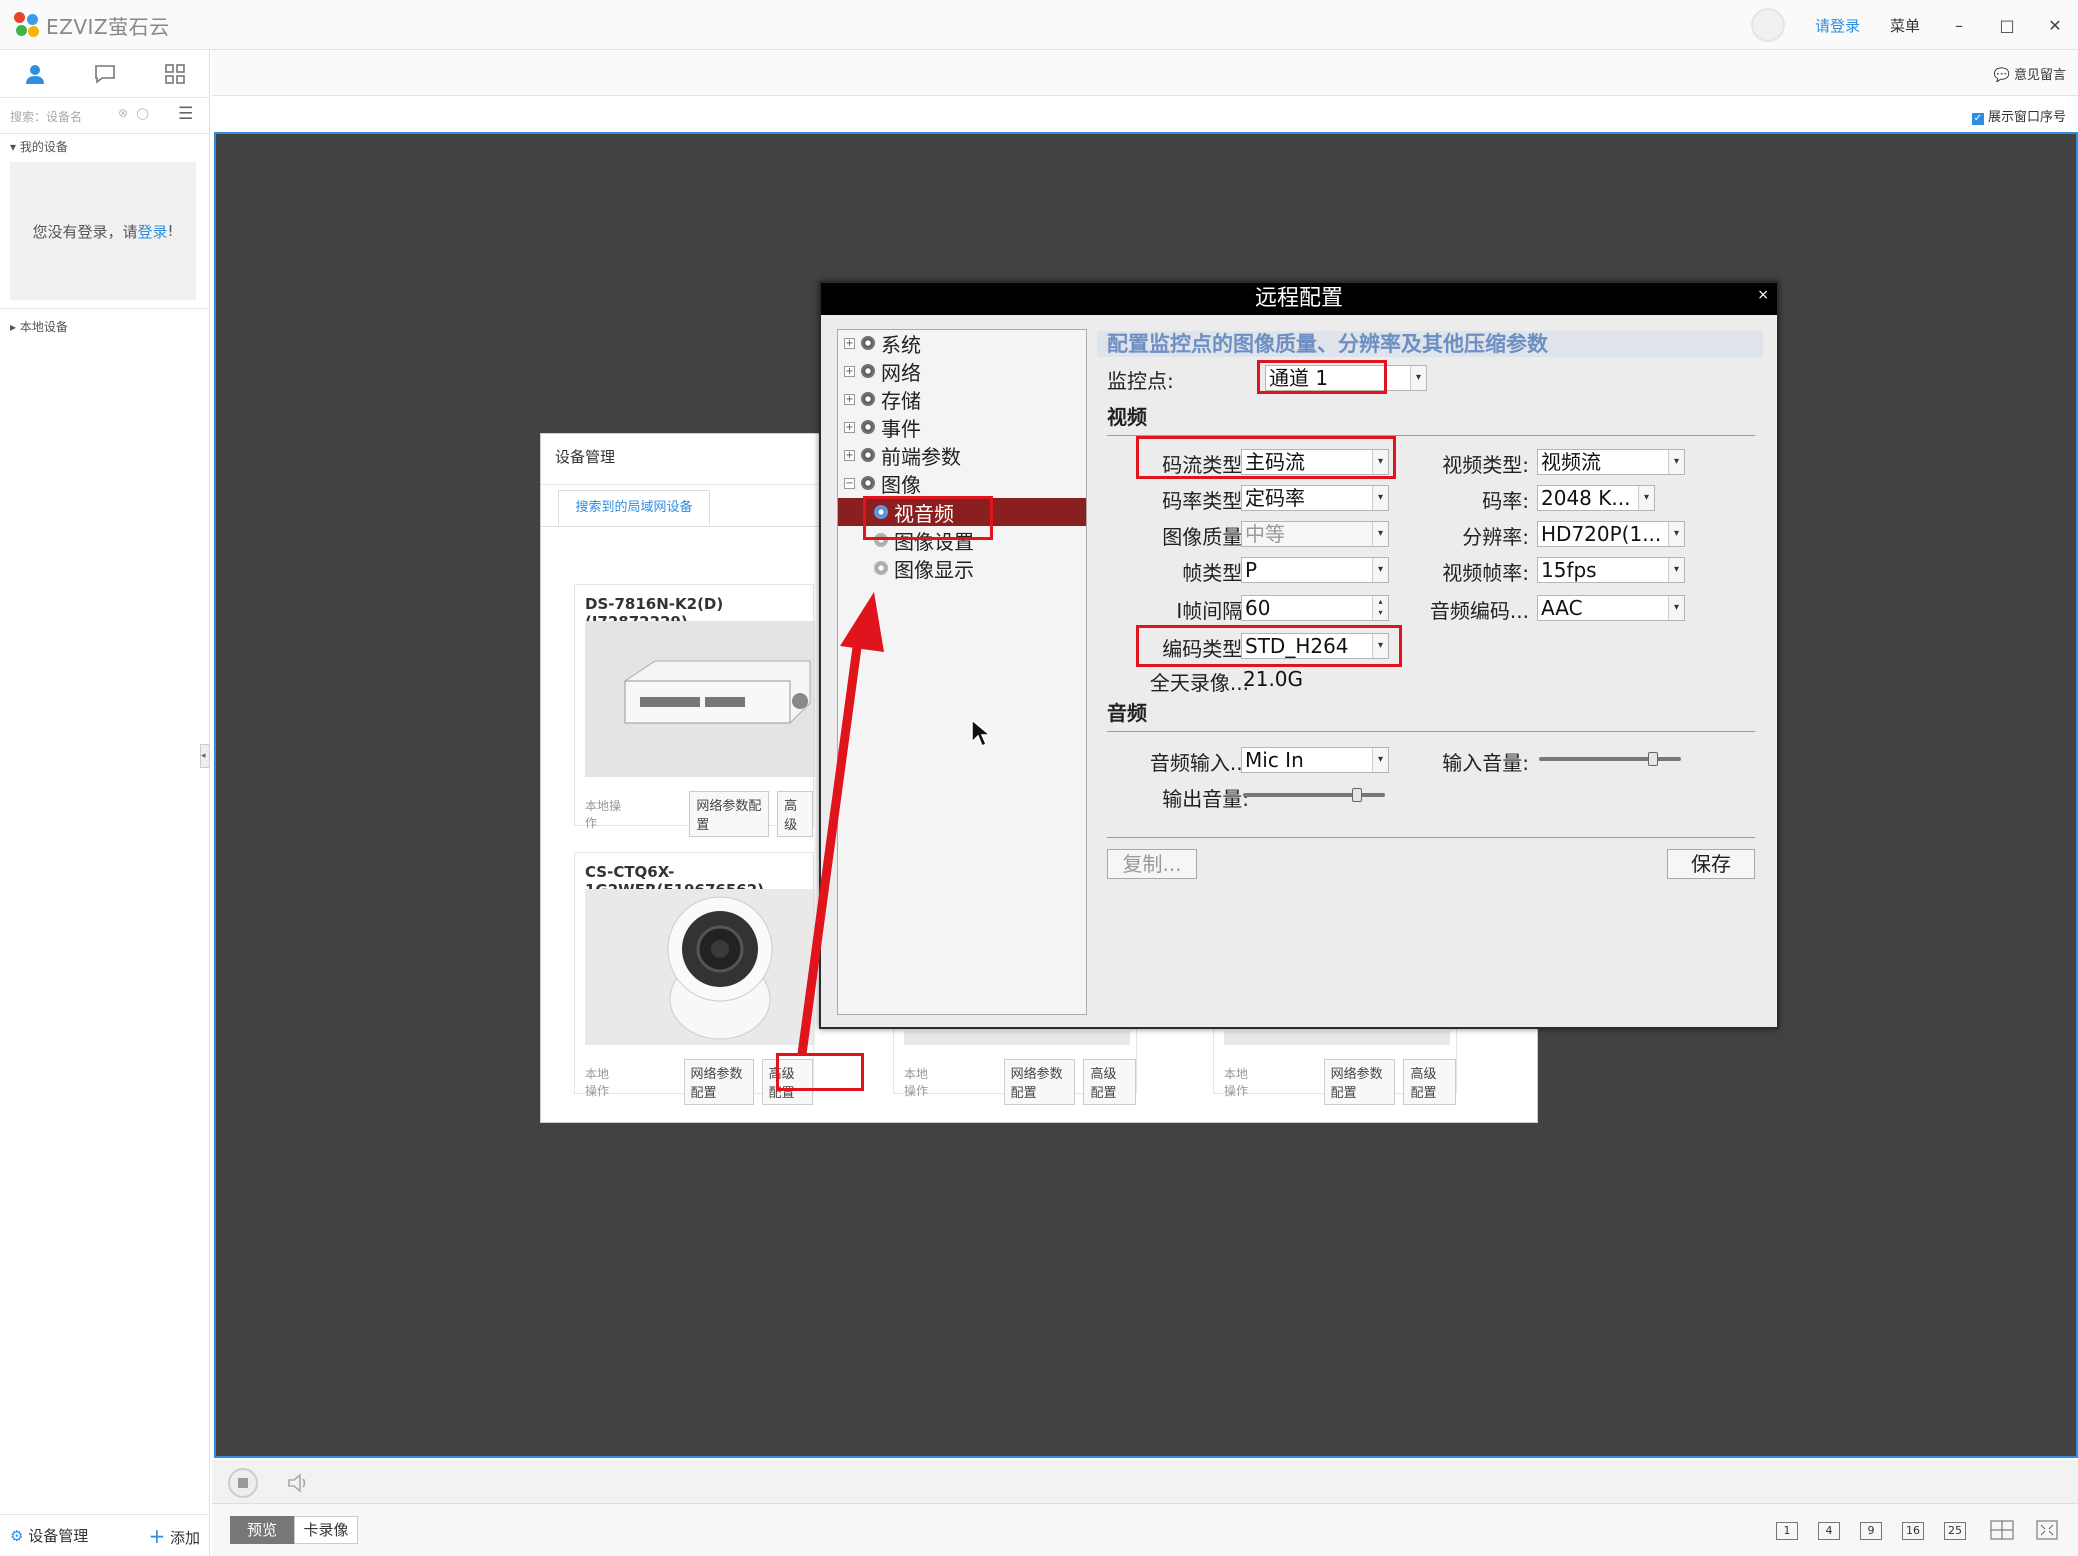 The width and height of the screenshot is (2078, 1556). Describe the element at coordinates (1315, 570) in the screenshot. I see `frame-type-select: P ▾` at that location.